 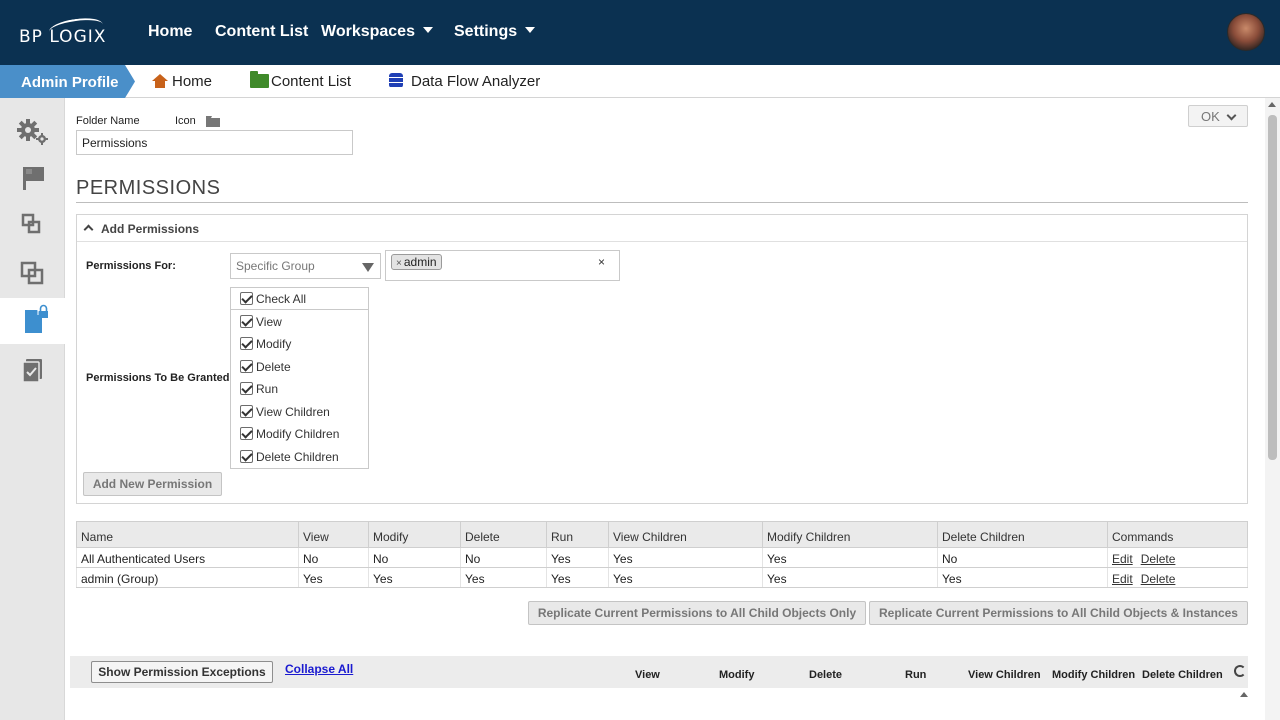 I want to click on sidebar-item-permissions, so click(x=32, y=321).